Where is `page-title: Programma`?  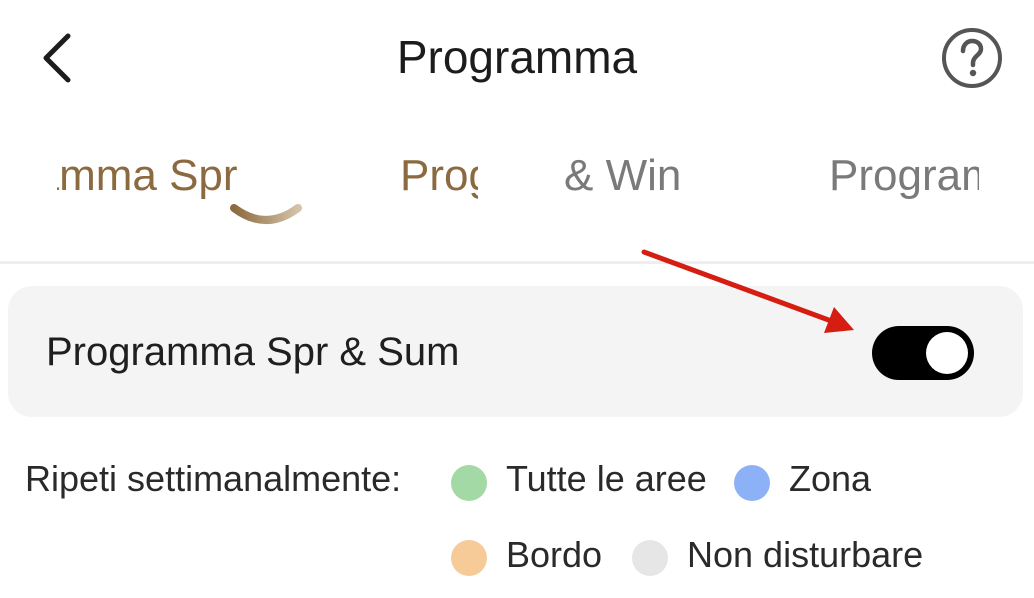
page-title: Programma is located at coordinates (517, 57).